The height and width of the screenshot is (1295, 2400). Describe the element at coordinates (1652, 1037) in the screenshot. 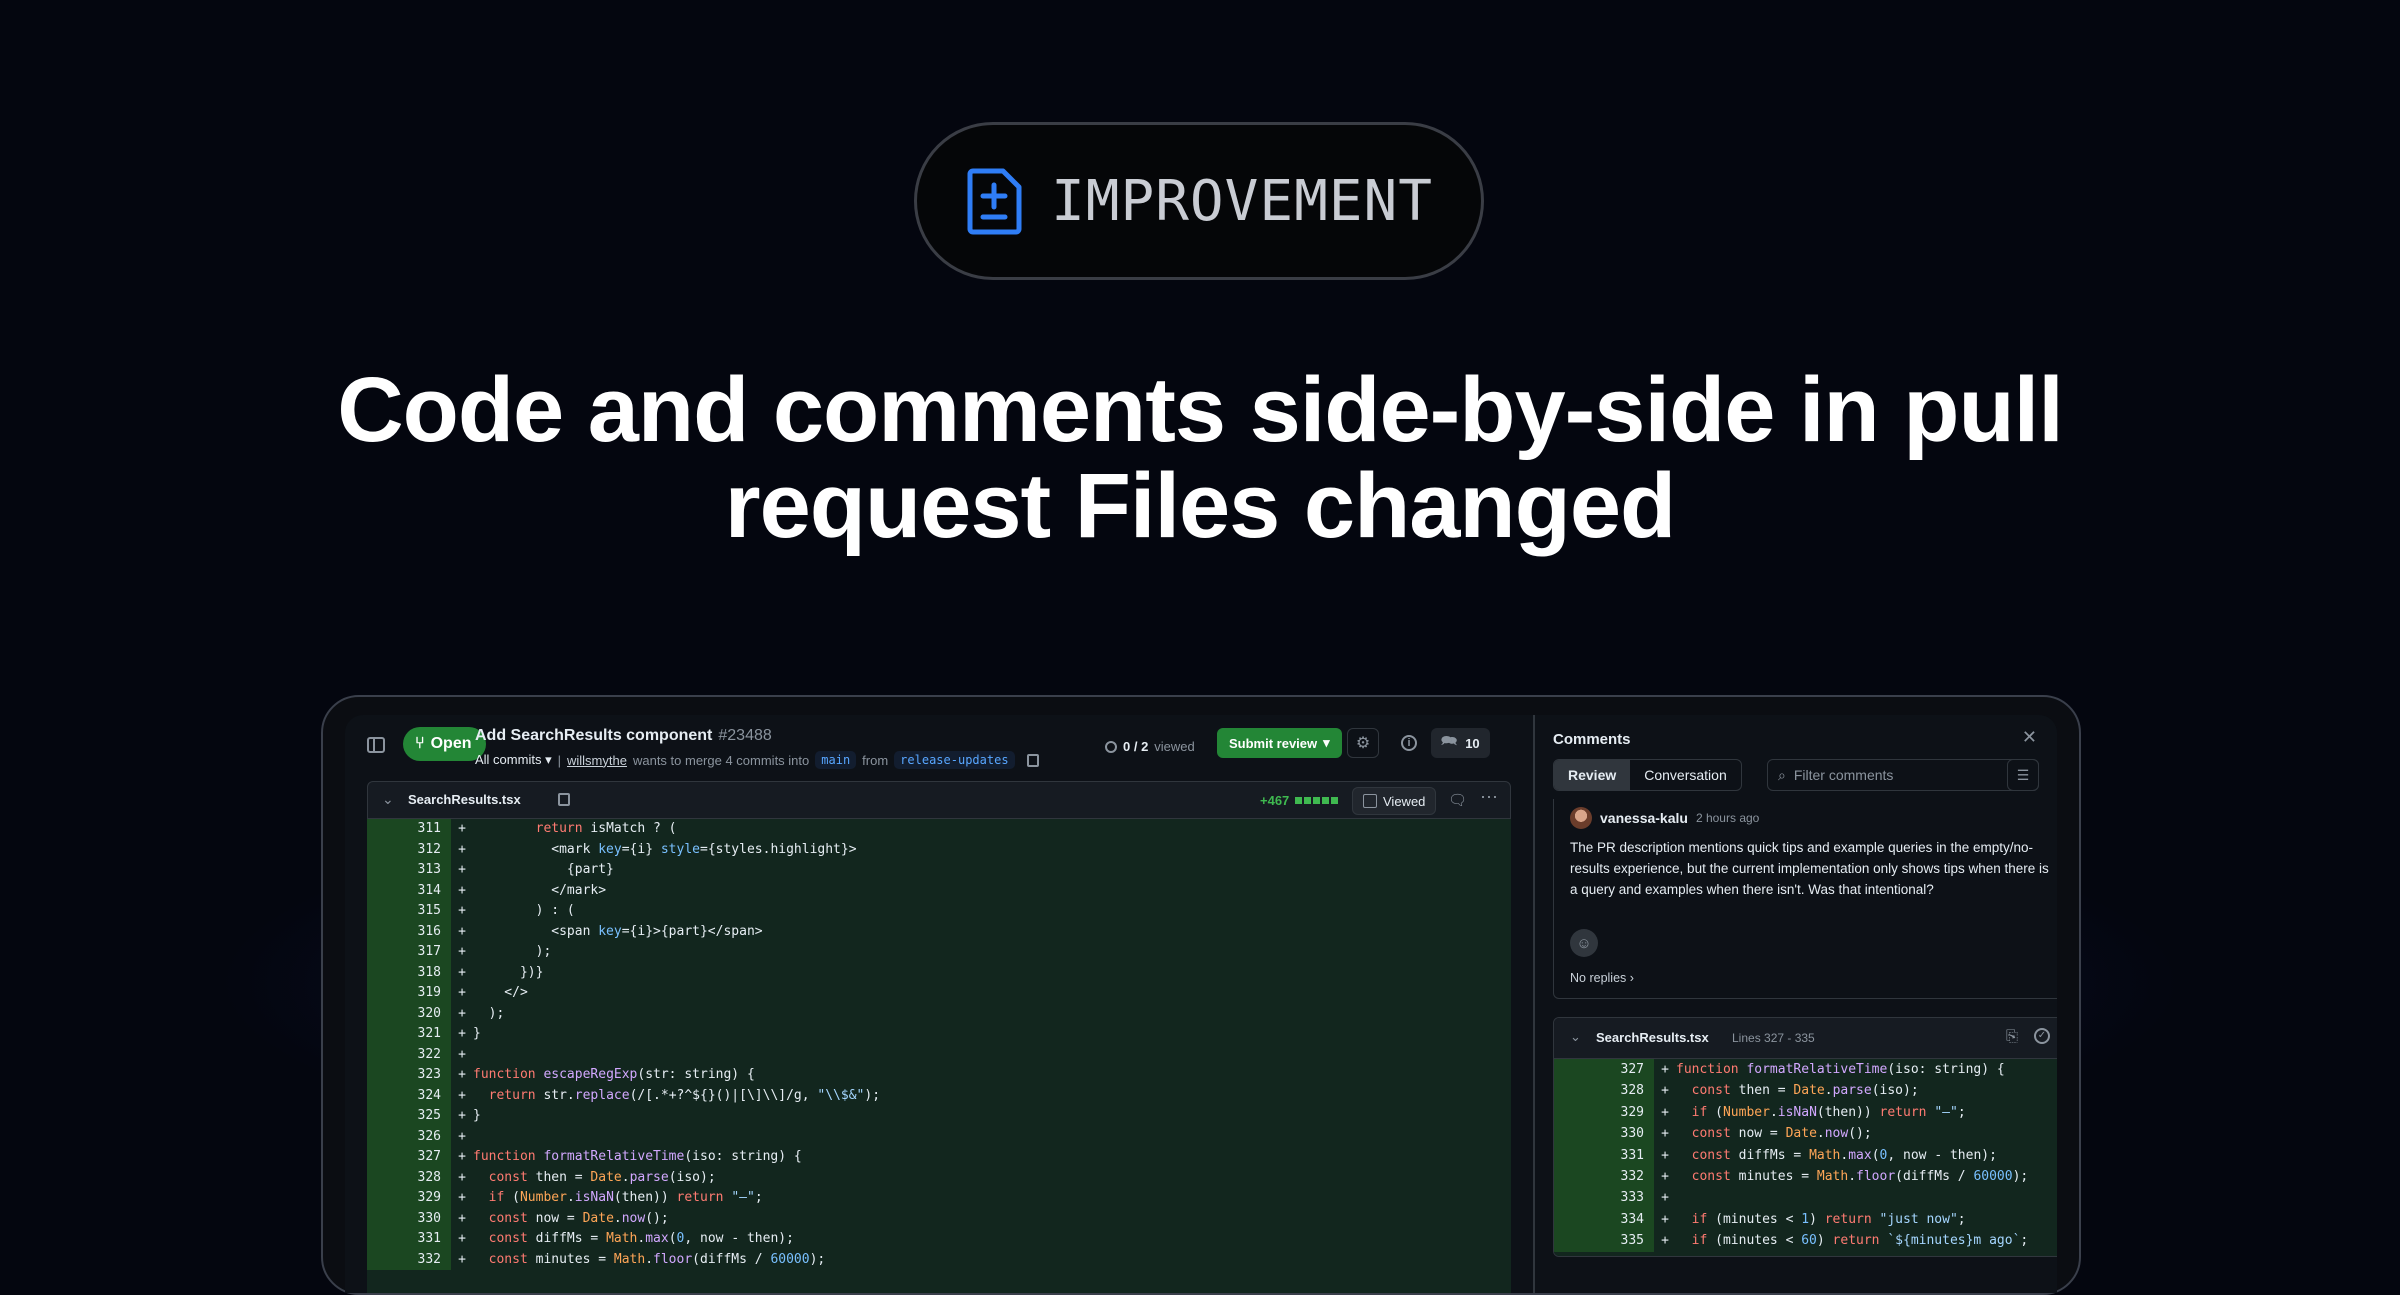

I see `snippet-file-name: SearchResults.tsx` at that location.